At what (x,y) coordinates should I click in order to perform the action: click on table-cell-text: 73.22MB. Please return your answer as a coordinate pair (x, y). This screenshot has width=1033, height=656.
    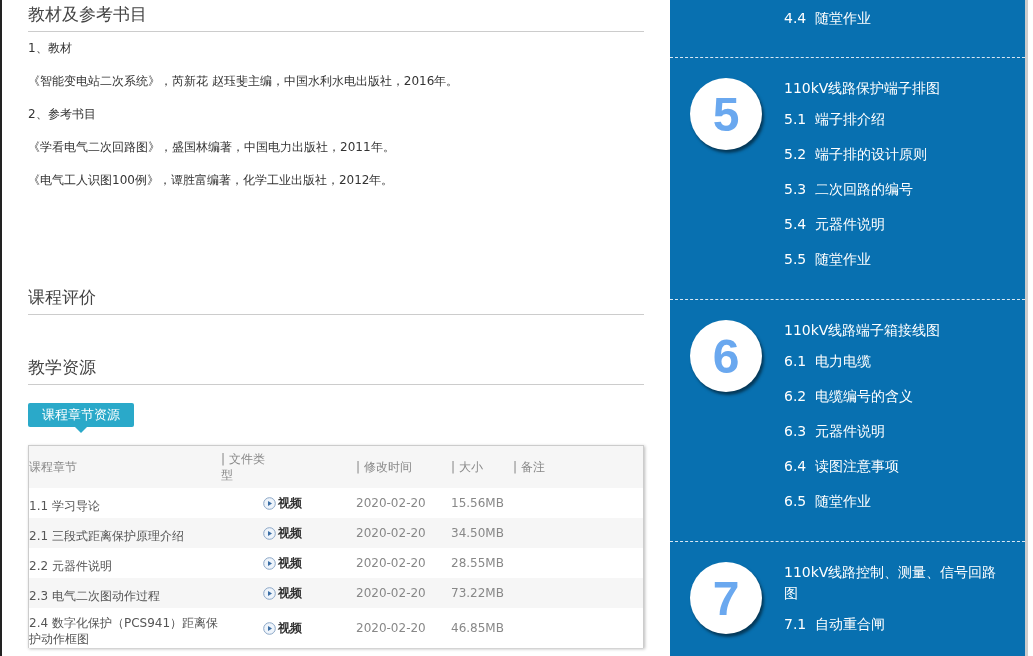
    Looking at the image, I should click on (478, 593).